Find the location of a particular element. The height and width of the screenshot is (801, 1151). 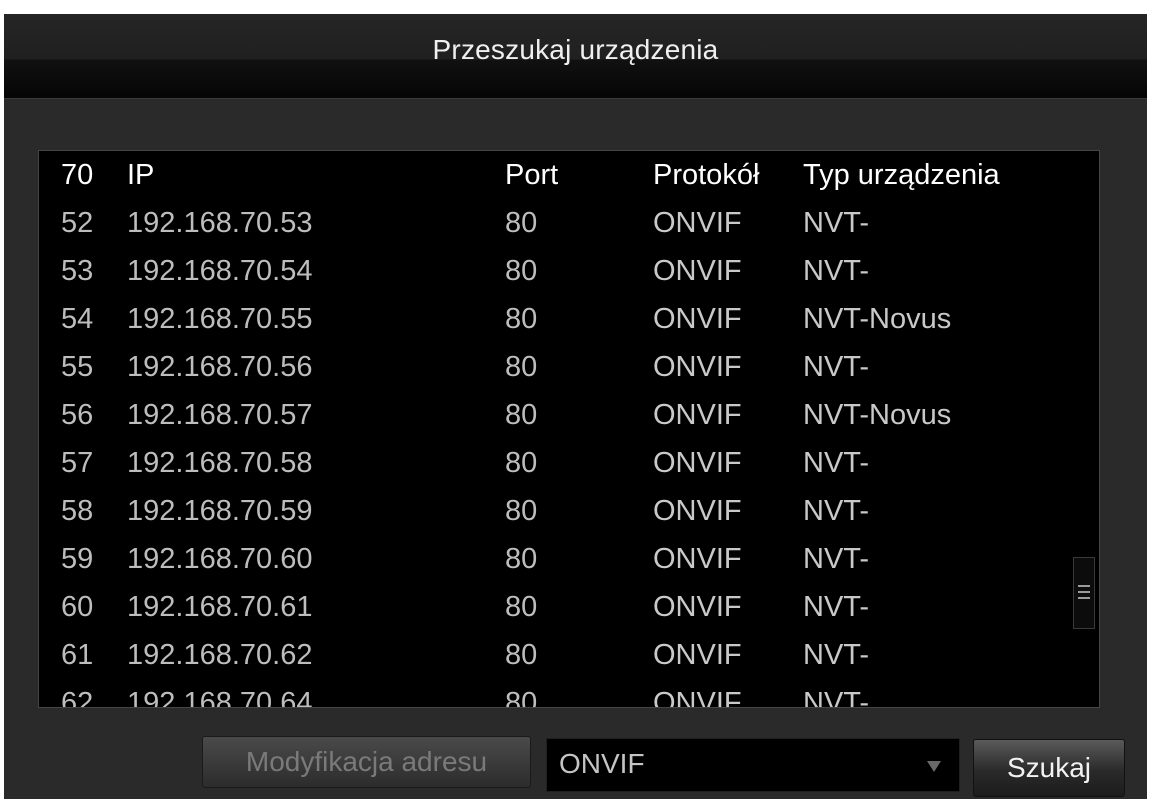

cell-ip-address: 192.168.70.61 is located at coordinates (220, 607).